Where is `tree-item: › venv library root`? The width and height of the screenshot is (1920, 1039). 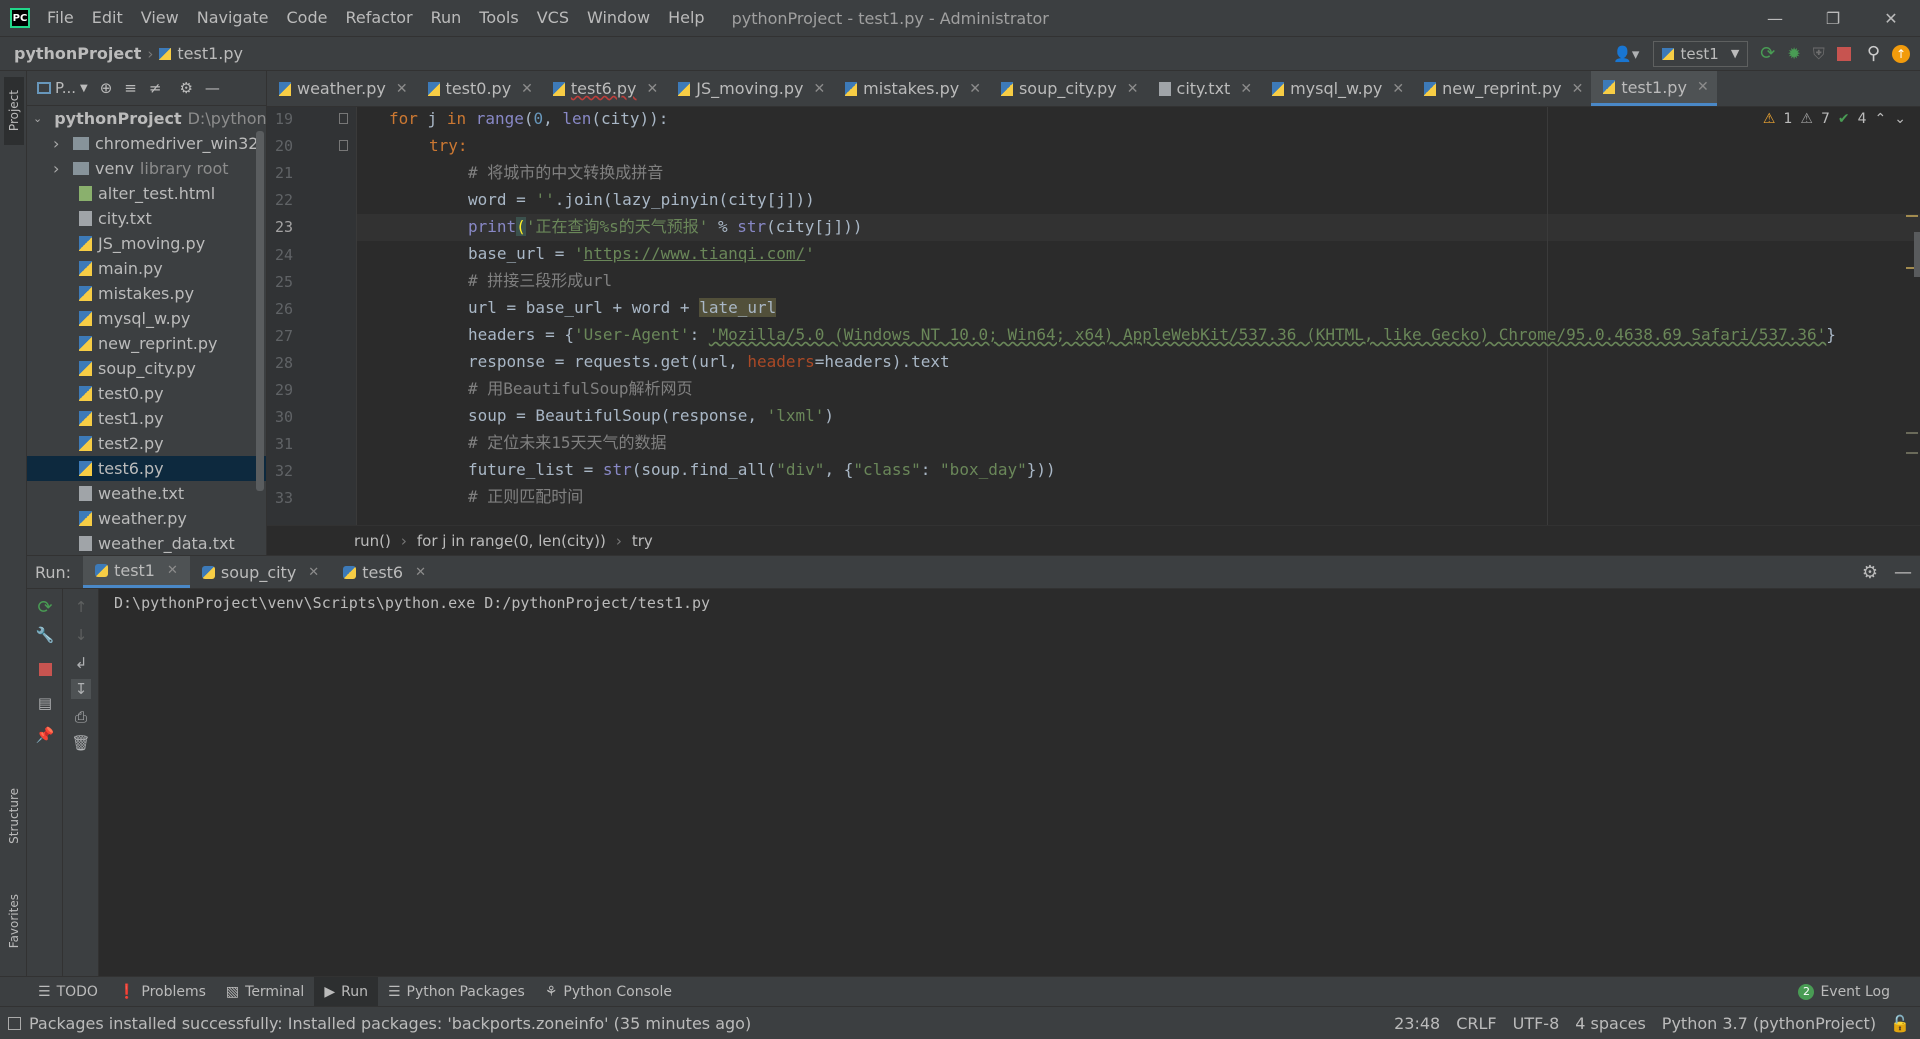 tree-item: › venv library root is located at coordinates (146, 168).